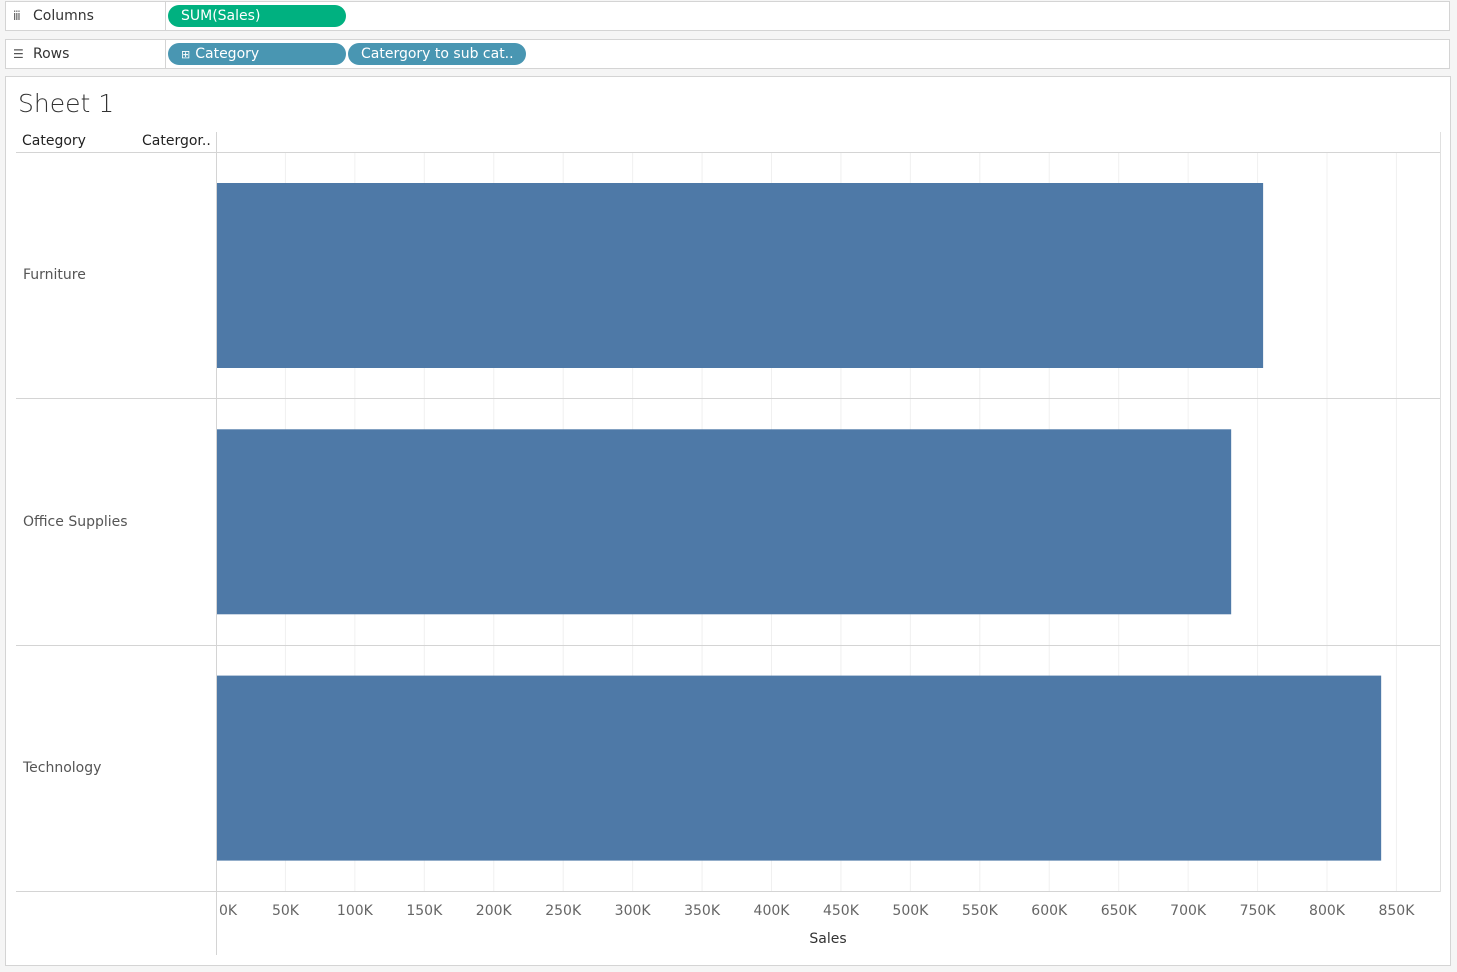  I want to click on x-tick-label: 0K, so click(228, 911).